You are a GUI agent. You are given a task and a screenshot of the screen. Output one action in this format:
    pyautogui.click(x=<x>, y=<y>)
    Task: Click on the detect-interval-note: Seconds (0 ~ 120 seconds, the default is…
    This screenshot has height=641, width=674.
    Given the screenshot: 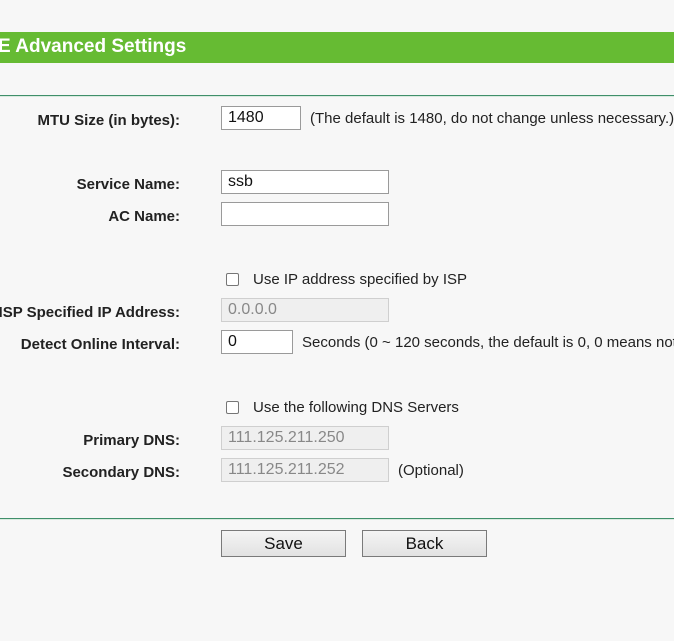 What is the action you would take?
    pyautogui.click(x=488, y=342)
    